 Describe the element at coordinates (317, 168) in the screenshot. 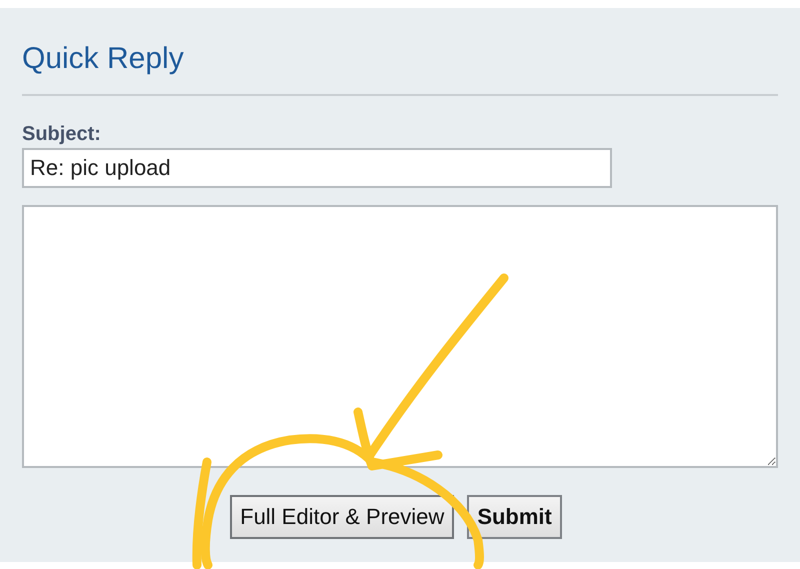

I see `subject-field: Re: pic upload` at that location.